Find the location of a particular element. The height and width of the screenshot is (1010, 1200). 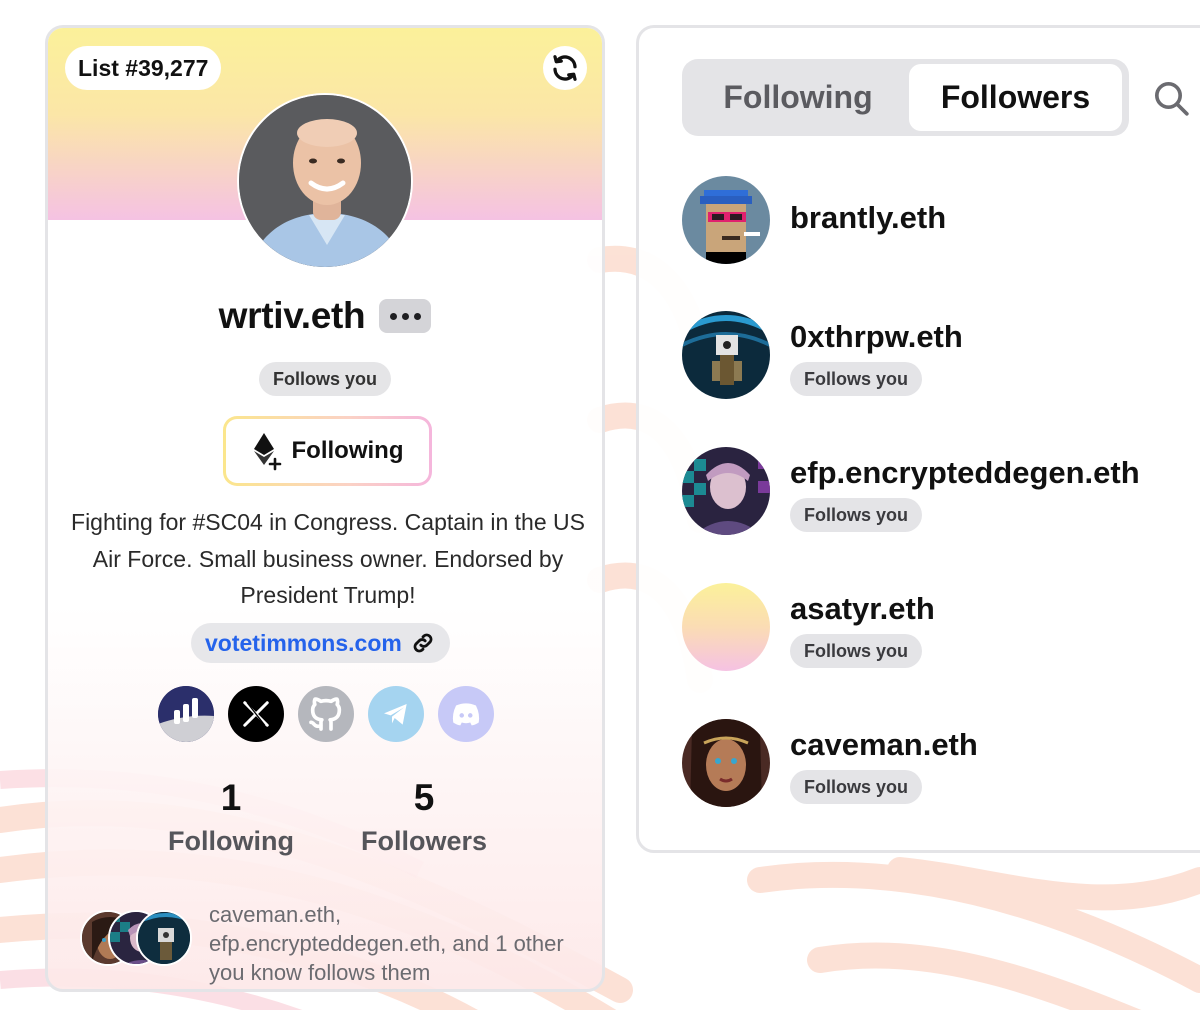

follower-name: asatyr.eth is located at coordinates (862, 609).